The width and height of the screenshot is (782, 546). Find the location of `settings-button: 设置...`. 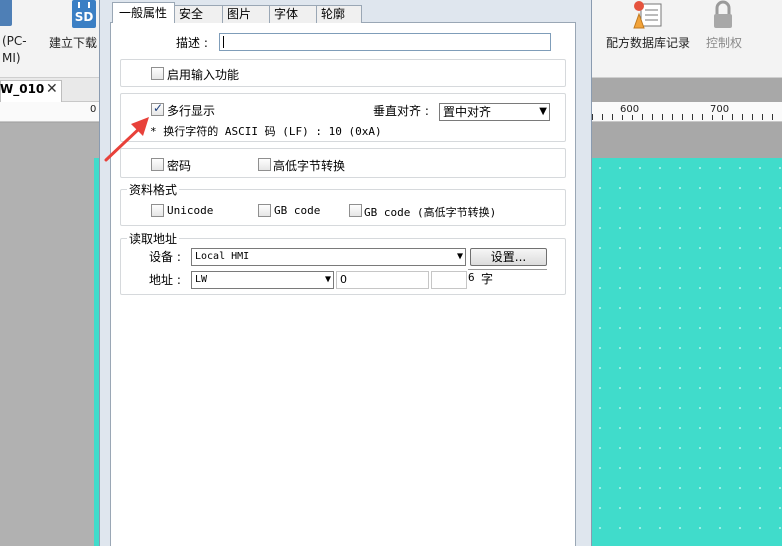

settings-button: 设置... is located at coordinates (508, 257).